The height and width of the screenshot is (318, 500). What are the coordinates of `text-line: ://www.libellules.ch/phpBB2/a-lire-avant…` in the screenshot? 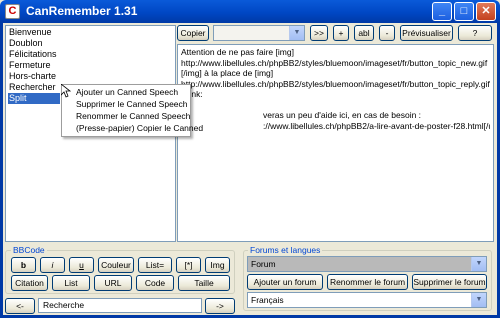 It's located at (376, 125).